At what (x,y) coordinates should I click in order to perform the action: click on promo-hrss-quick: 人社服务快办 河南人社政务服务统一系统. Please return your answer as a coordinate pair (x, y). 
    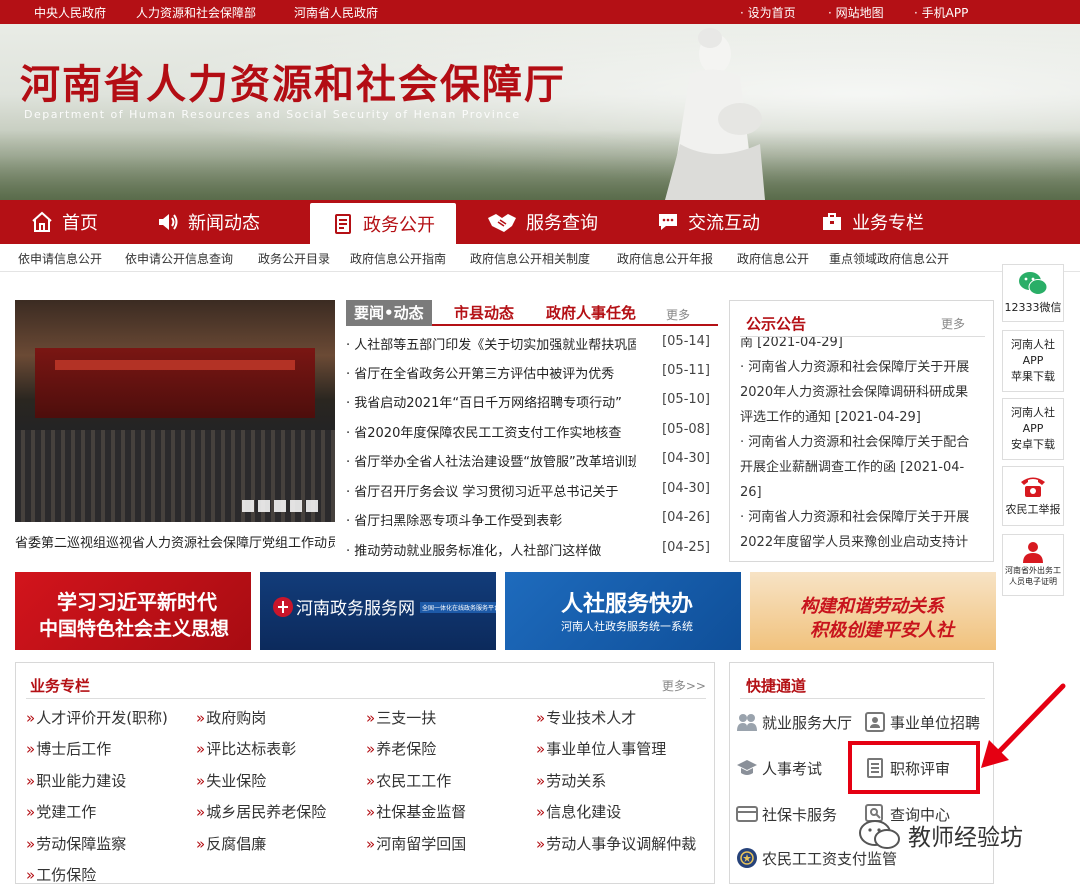
    Looking at the image, I should click on (623, 611).